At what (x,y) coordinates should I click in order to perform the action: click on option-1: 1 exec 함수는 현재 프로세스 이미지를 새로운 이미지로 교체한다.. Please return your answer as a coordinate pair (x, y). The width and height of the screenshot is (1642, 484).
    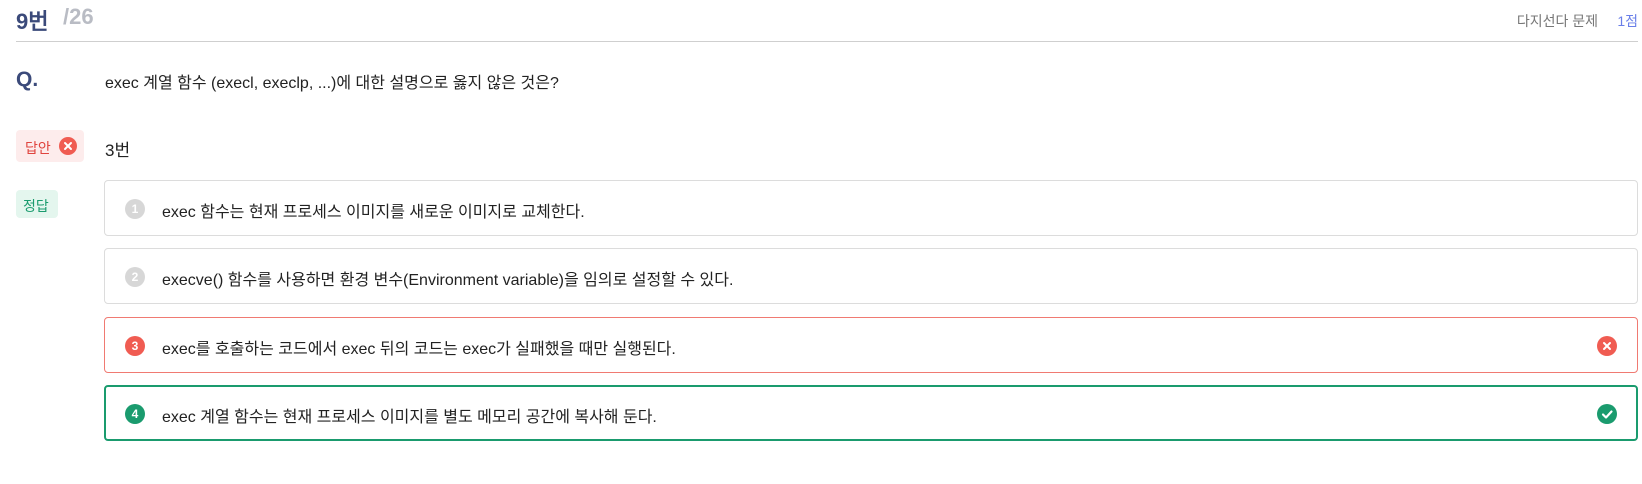
    Looking at the image, I should click on (871, 208).